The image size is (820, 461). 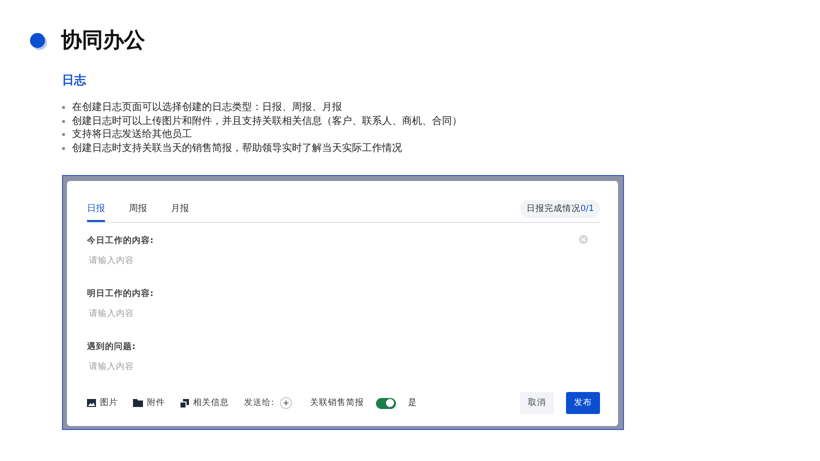 What do you see at coordinates (138, 403) in the screenshot?
I see `folder-icon` at bounding box center [138, 403].